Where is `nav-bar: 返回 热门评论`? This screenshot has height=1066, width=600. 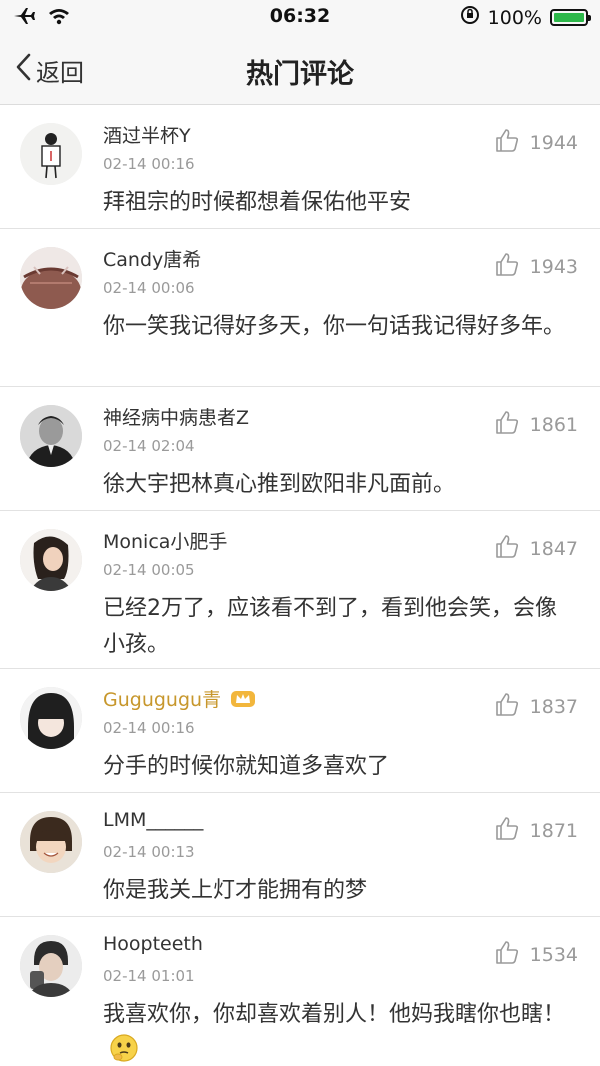 nav-bar: 返回 热门评论 is located at coordinates (300, 69).